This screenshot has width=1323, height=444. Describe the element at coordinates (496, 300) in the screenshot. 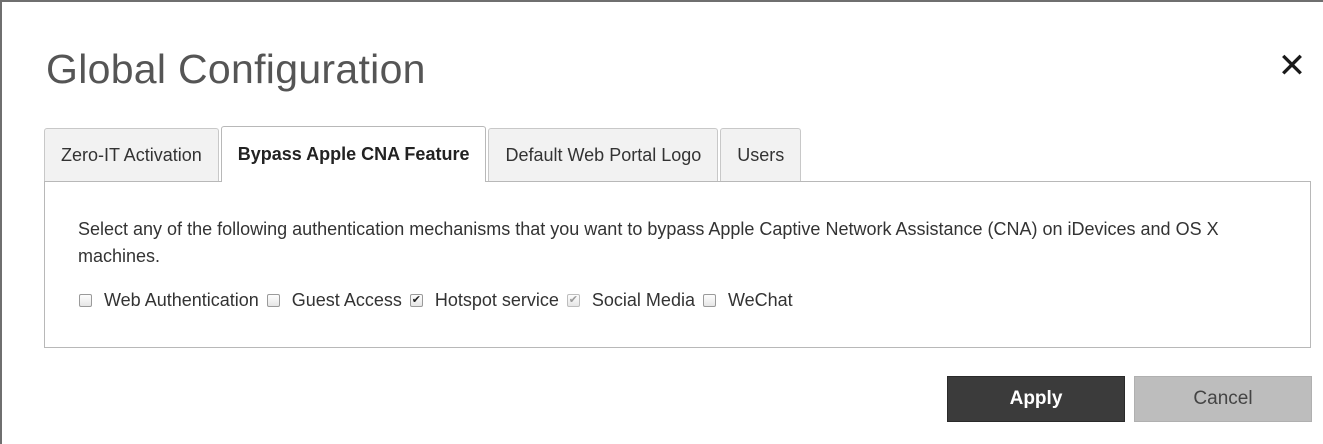

I see `hotspot-service-label: Hotspot service` at that location.